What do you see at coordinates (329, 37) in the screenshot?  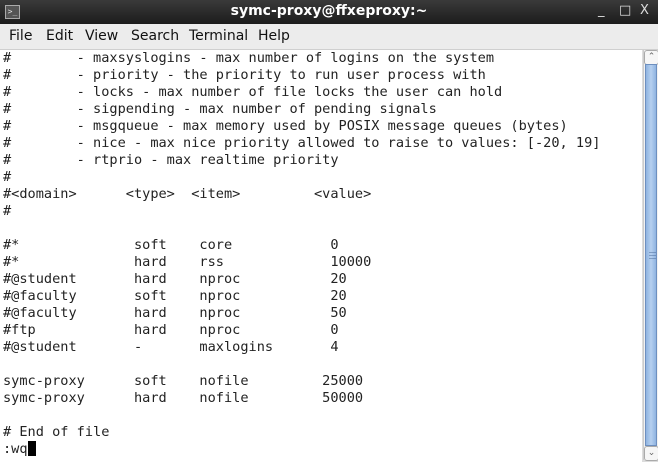 I see `menu-bar: File Edit View Search Terminal Help` at bounding box center [329, 37].